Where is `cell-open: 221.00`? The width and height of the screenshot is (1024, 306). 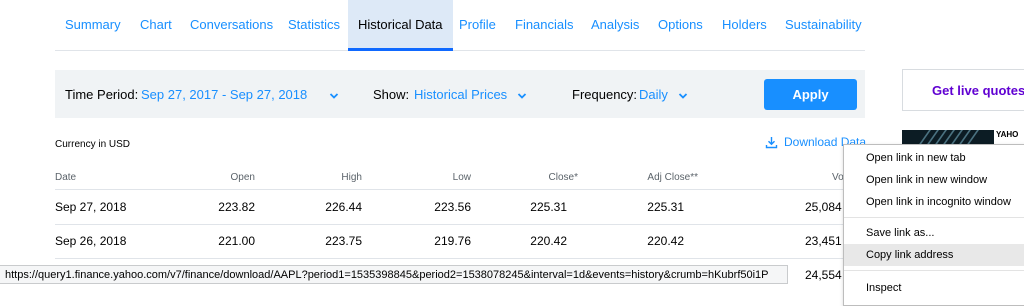 cell-open: 221.00 is located at coordinates (236, 241).